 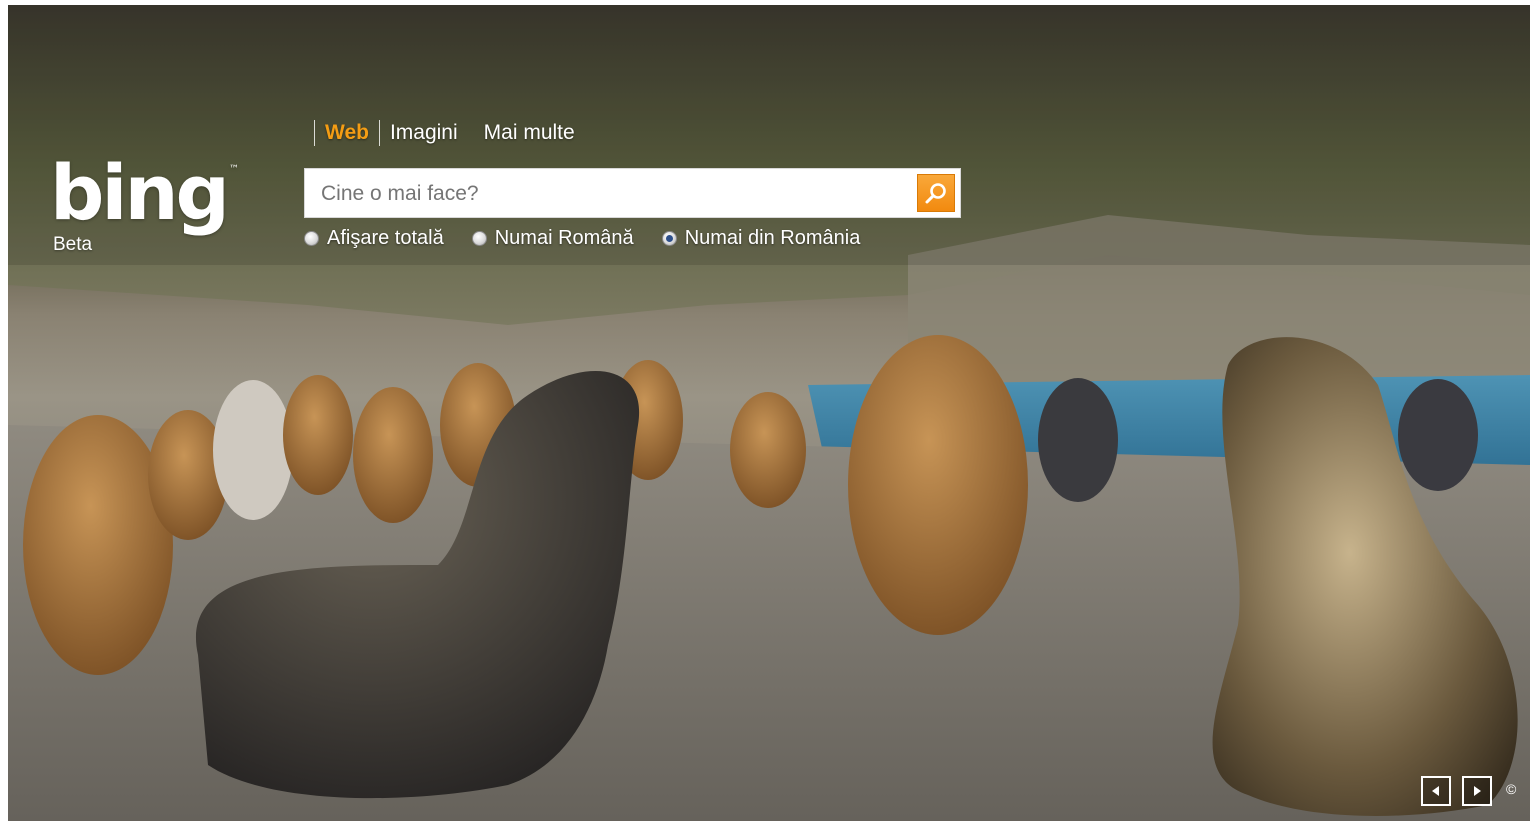 What do you see at coordinates (424, 133) in the screenshot?
I see `scope-images-link: Imagini` at bounding box center [424, 133].